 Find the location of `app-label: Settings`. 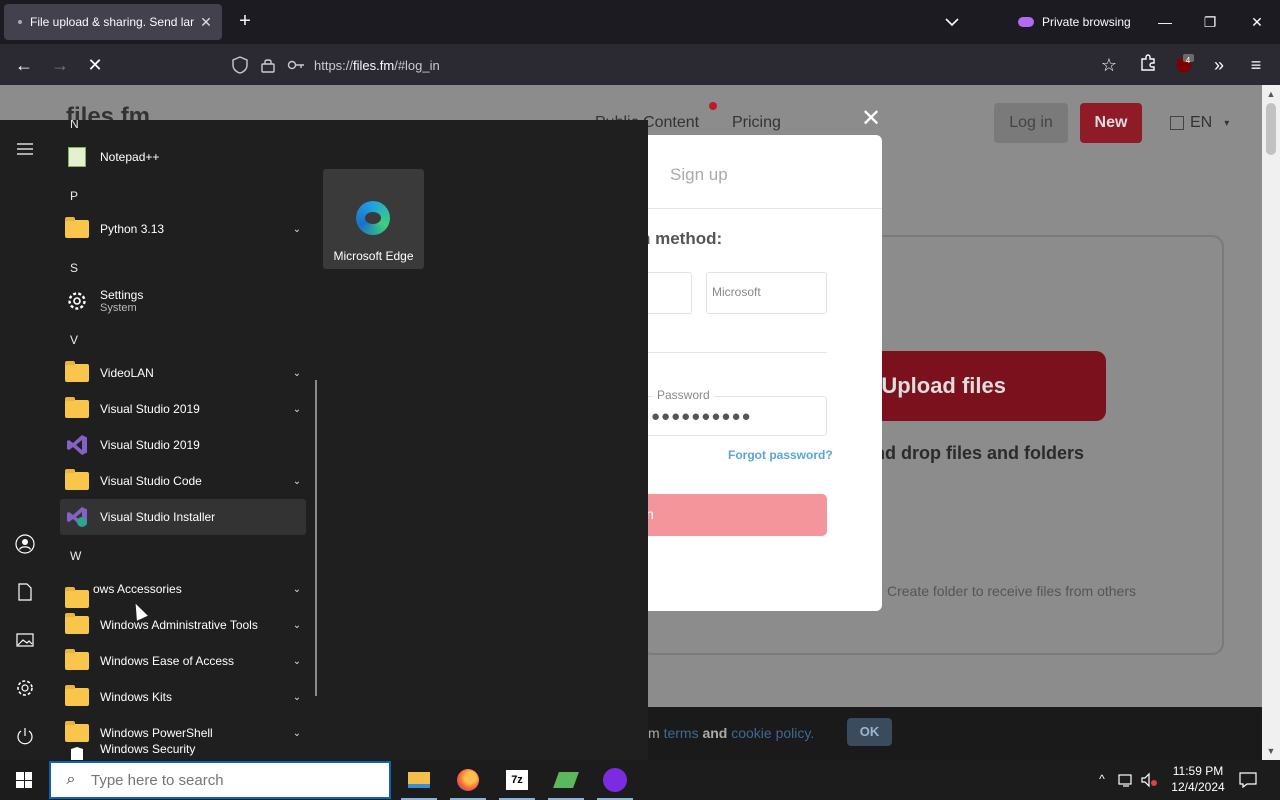

app-label: Settings is located at coordinates (122, 295).